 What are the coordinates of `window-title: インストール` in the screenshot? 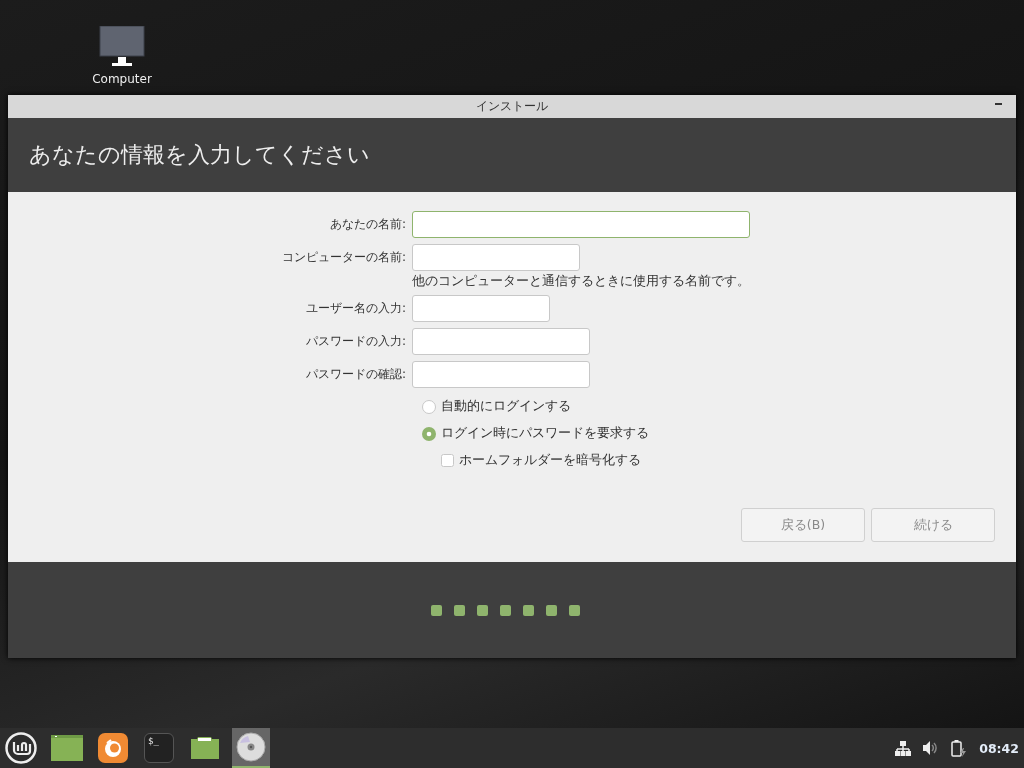 It's located at (512, 106).